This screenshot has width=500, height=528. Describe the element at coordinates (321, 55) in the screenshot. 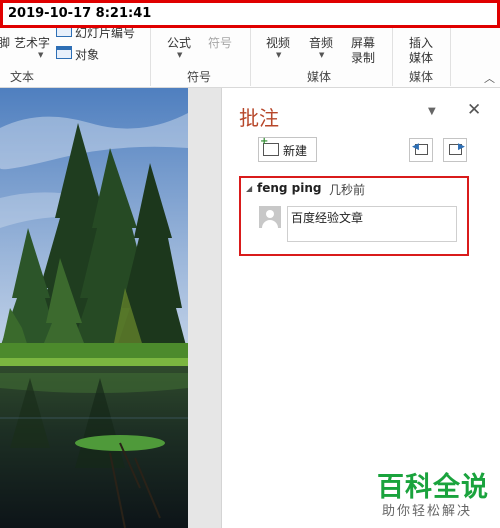

I see `audio-dropdown-icon: ▼` at that location.